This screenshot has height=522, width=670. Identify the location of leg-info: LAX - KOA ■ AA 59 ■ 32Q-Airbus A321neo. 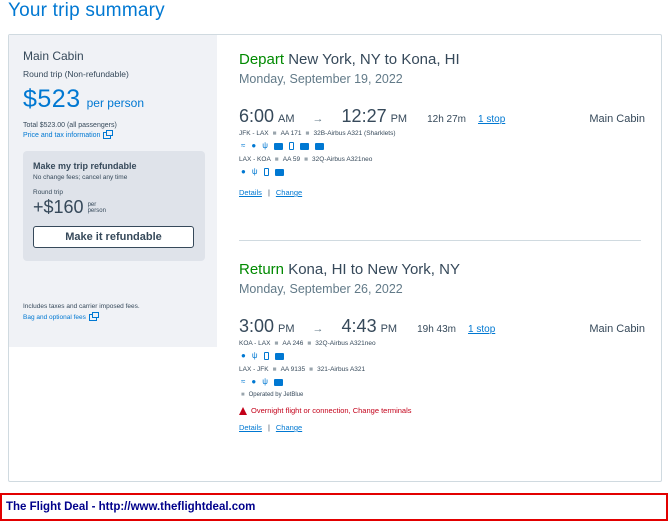
(444, 159).